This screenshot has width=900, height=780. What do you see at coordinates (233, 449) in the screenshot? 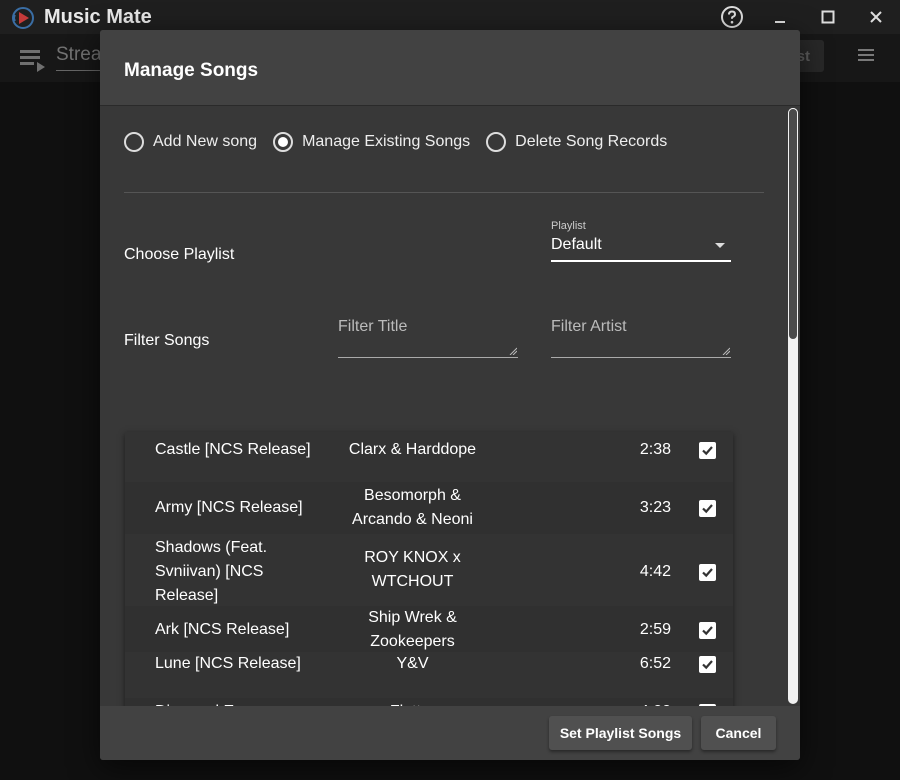
I see `song-title: Castle [NCS Release]` at bounding box center [233, 449].